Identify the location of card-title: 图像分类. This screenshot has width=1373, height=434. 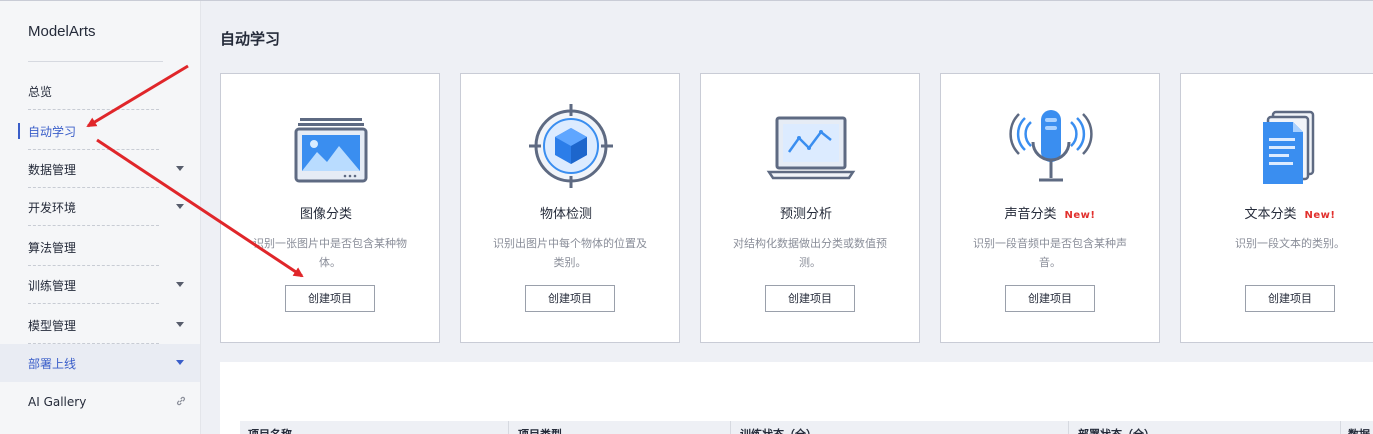
(330, 212).